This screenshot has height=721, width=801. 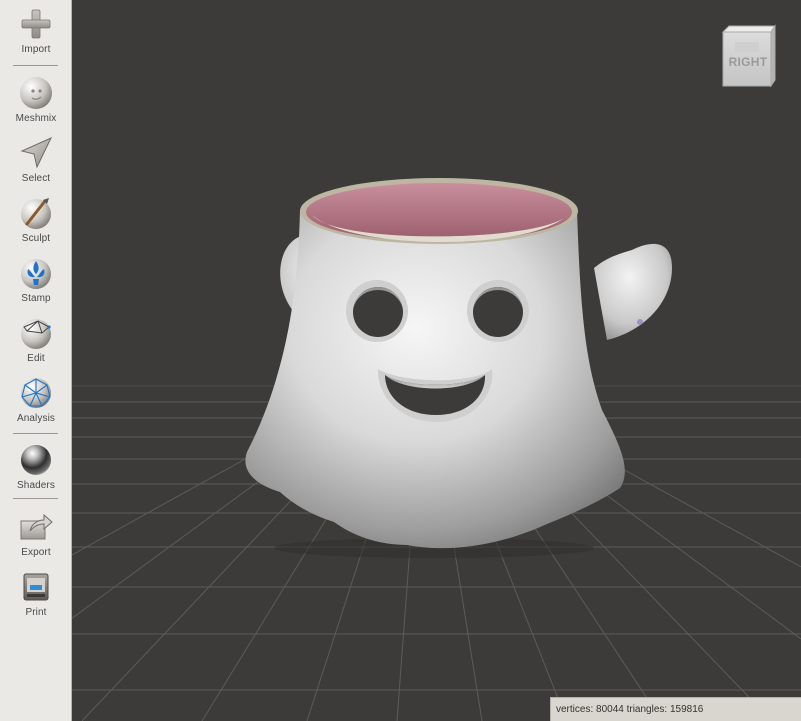 What do you see at coordinates (36, 460) in the screenshot?
I see `chrome-sphere-icon` at bounding box center [36, 460].